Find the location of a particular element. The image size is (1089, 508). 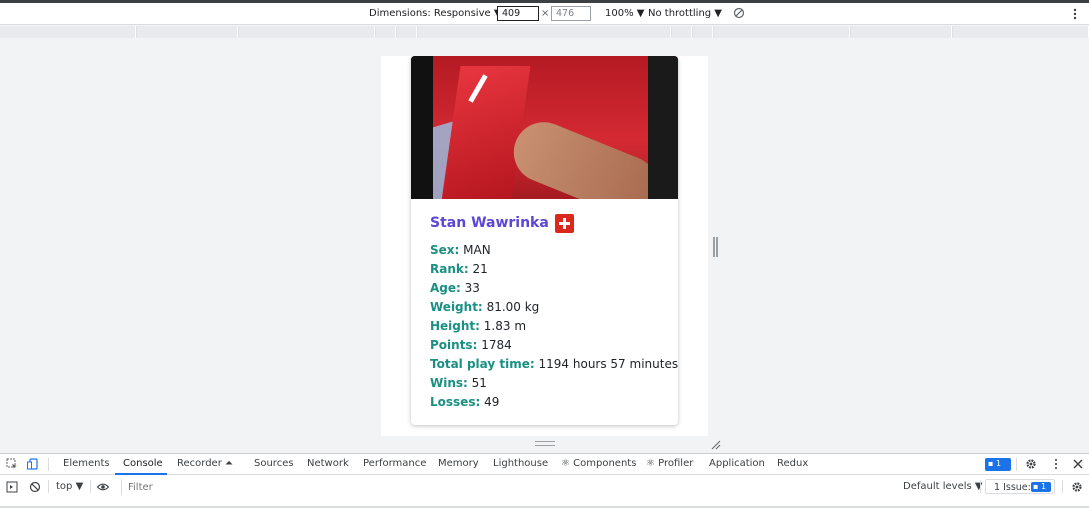

tab-redux: Redux is located at coordinates (792, 463).